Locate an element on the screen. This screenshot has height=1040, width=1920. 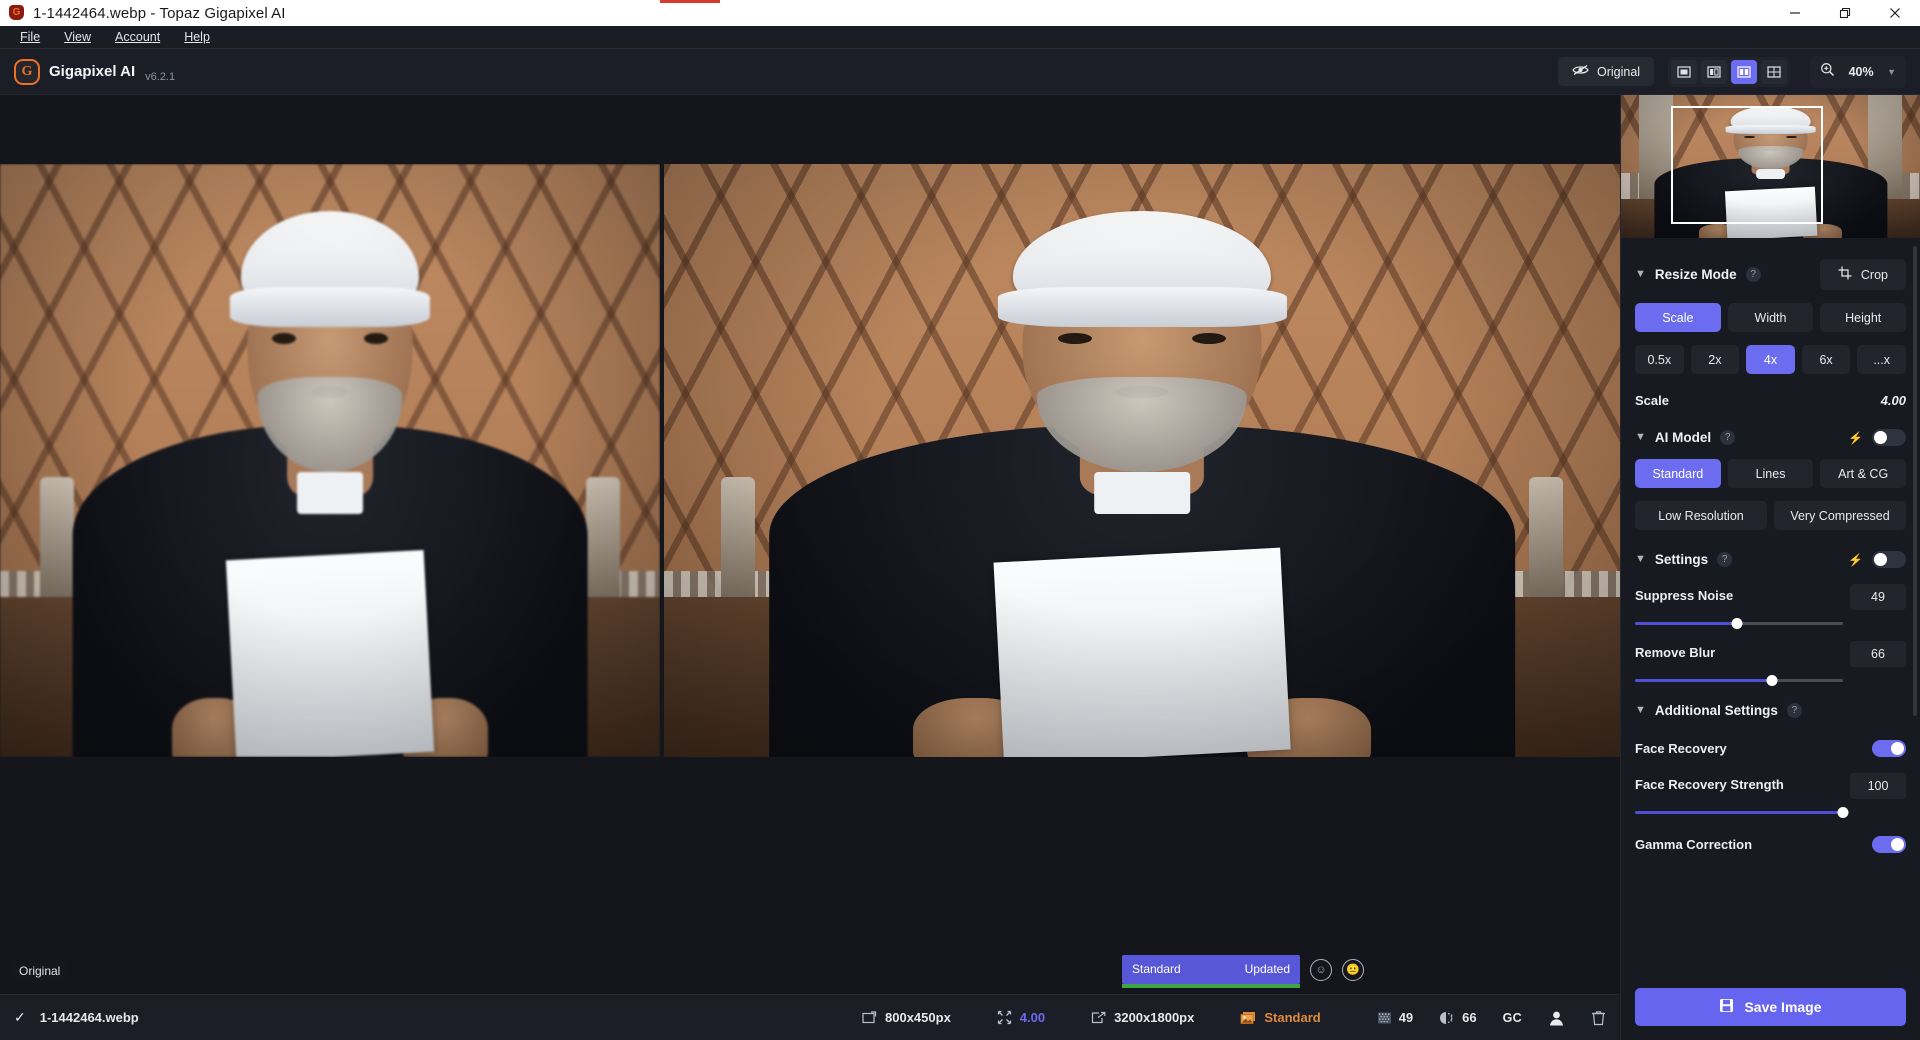
status-model-name: Standard is located at coordinates (1156, 969).